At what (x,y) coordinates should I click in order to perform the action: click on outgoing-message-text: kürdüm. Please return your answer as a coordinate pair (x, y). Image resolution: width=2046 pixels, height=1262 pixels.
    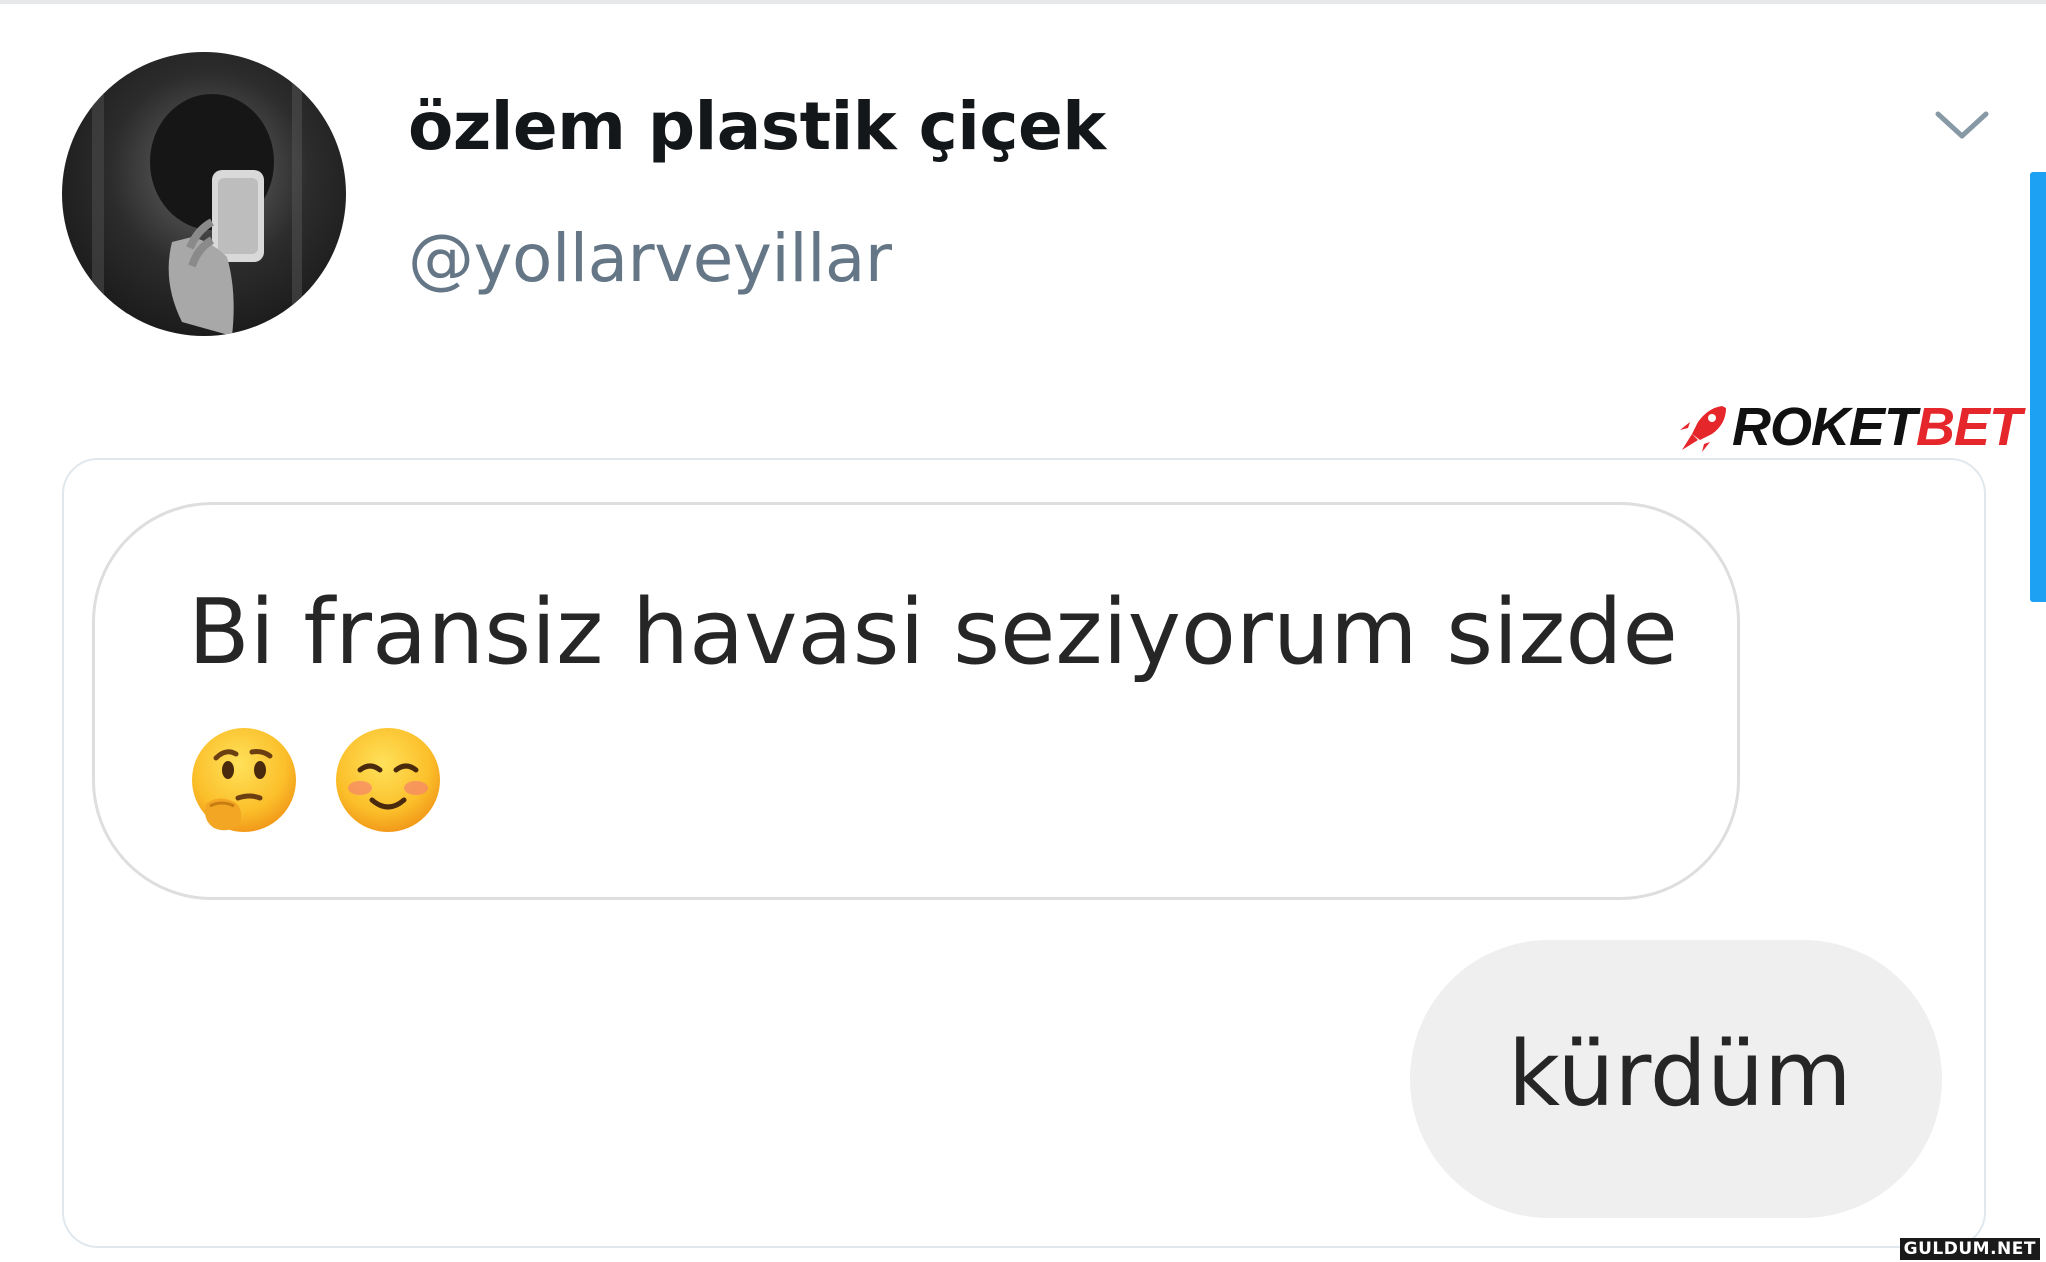
    Looking at the image, I should click on (1680, 1074).